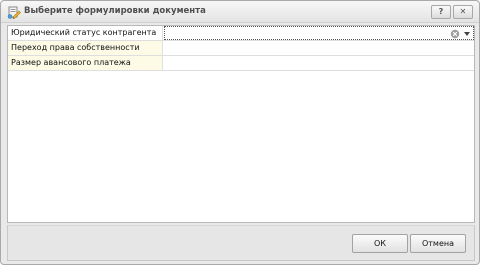  I want to click on dialog-footer: ОК Отмена, so click(241, 243).